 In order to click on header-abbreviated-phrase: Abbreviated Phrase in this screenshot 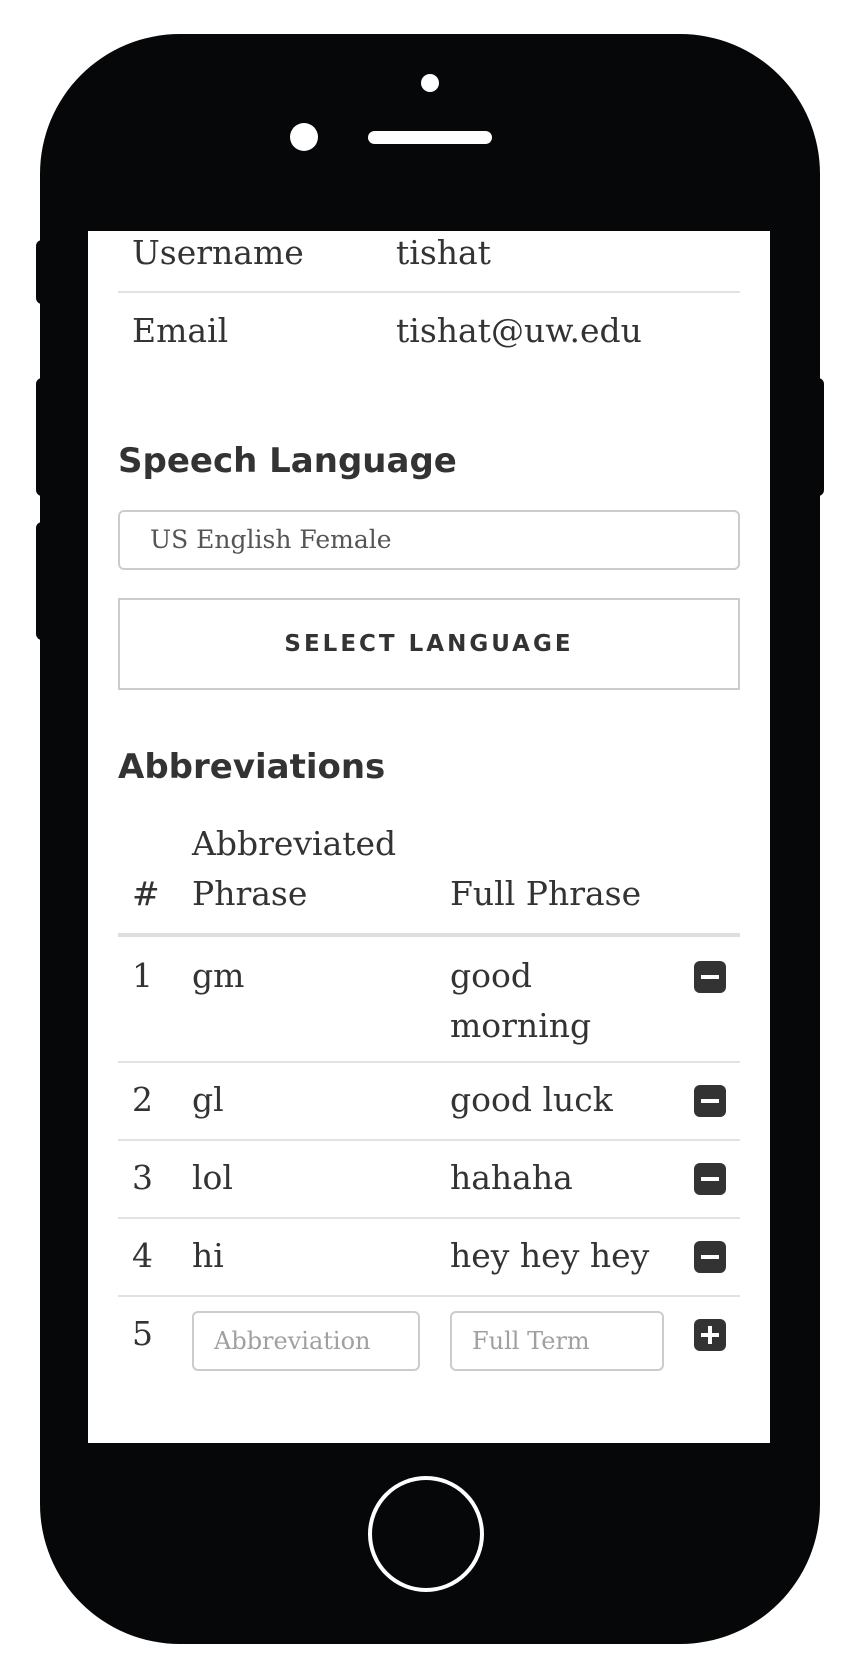, I will do `click(307, 869)`.